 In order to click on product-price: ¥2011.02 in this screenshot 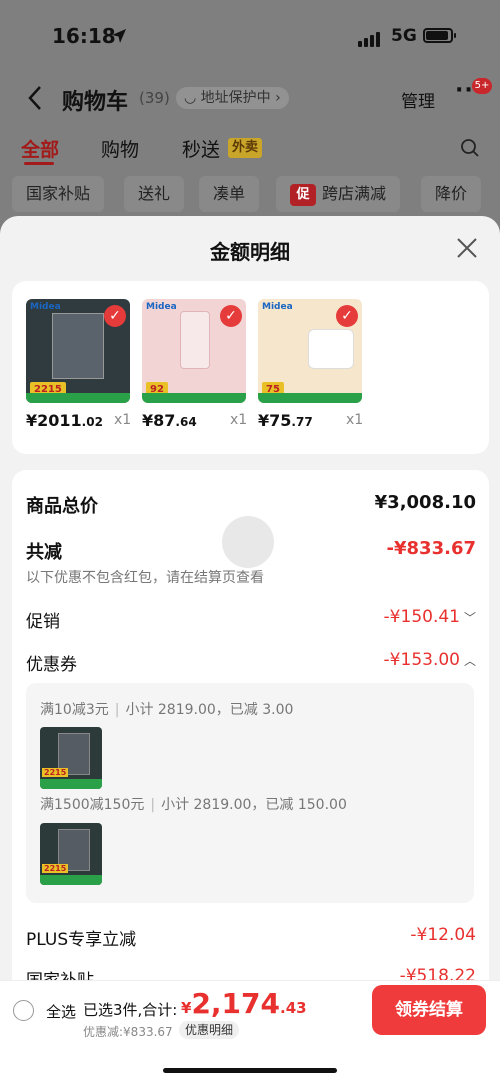, I will do `click(64, 420)`.